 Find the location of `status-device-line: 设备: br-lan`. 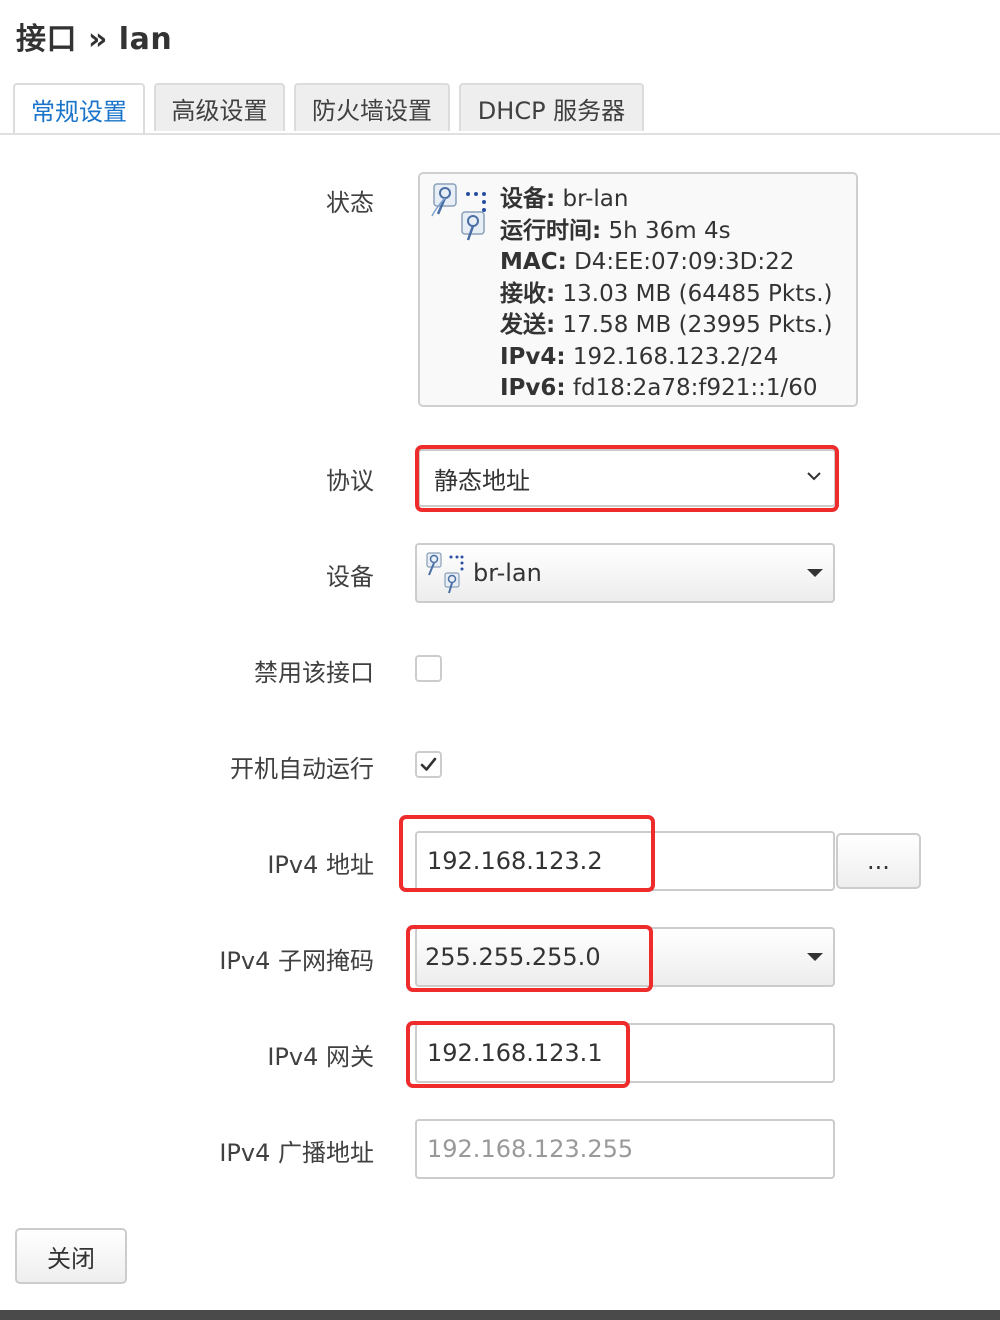

status-device-line: 设备: br-lan is located at coordinates (564, 199).